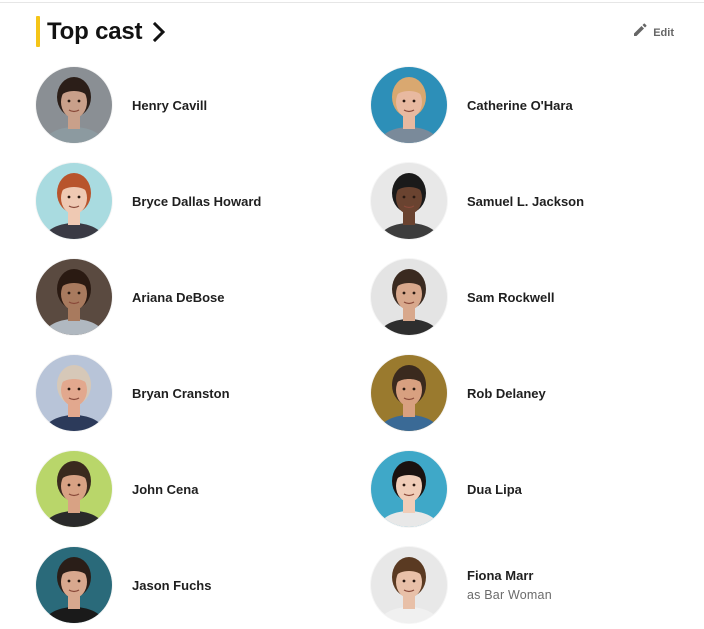 Image resolution: width=704 pixels, height=629 pixels. I want to click on cast-member: Bryce Dallas Howard, so click(186, 201).